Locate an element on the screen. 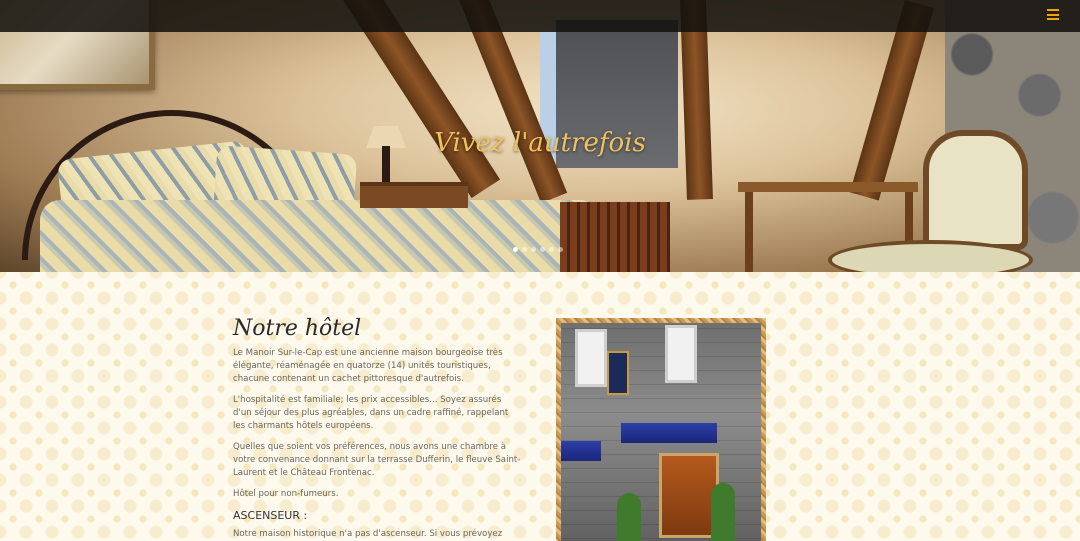 The height and width of the screenshot is (541, 1080). photo-door is located at coordinates (689, 495).